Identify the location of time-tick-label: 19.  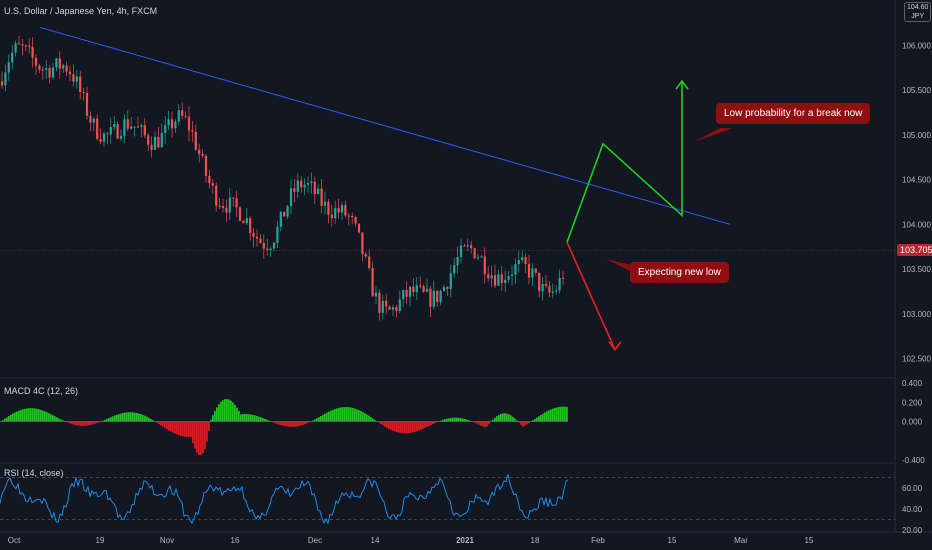
(100, 540).